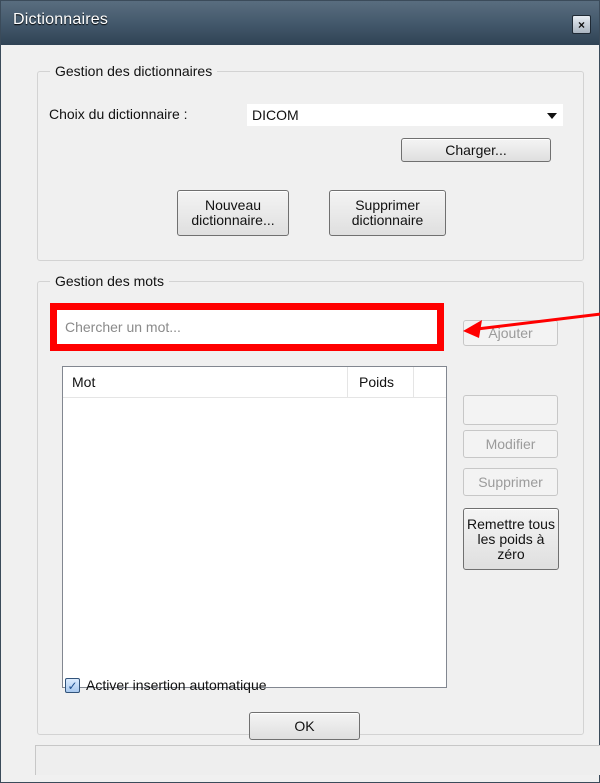  I want to click on search-highlight, so click(247, 327).